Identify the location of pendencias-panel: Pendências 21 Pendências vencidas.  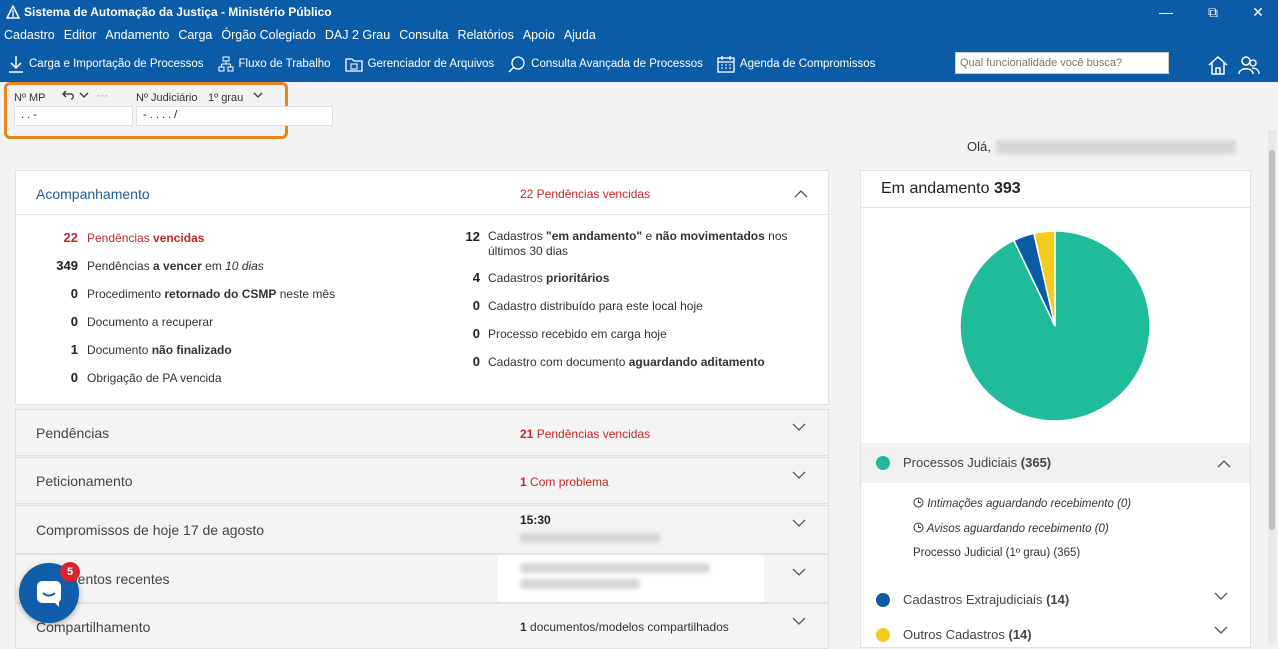
(422, 432).